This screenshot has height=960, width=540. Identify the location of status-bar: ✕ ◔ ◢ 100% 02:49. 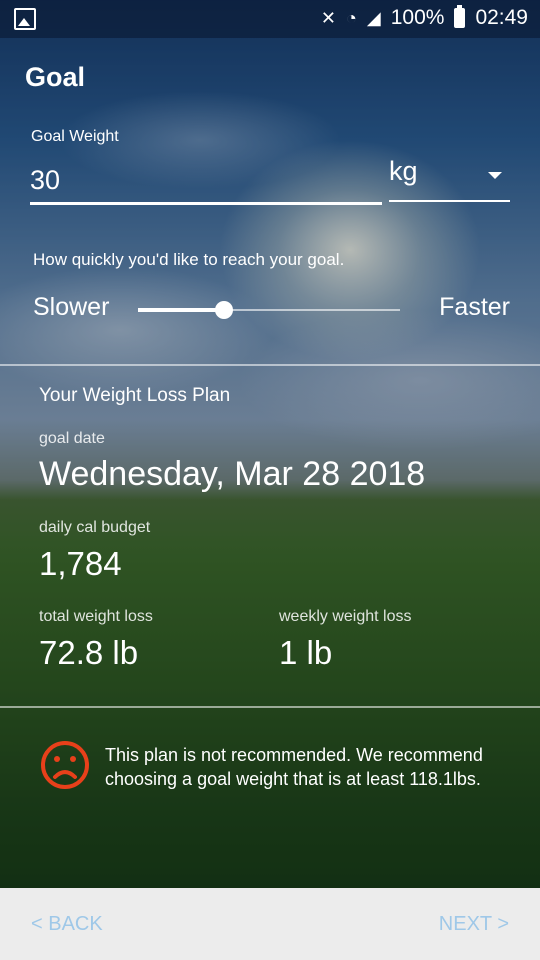
(270, 19).